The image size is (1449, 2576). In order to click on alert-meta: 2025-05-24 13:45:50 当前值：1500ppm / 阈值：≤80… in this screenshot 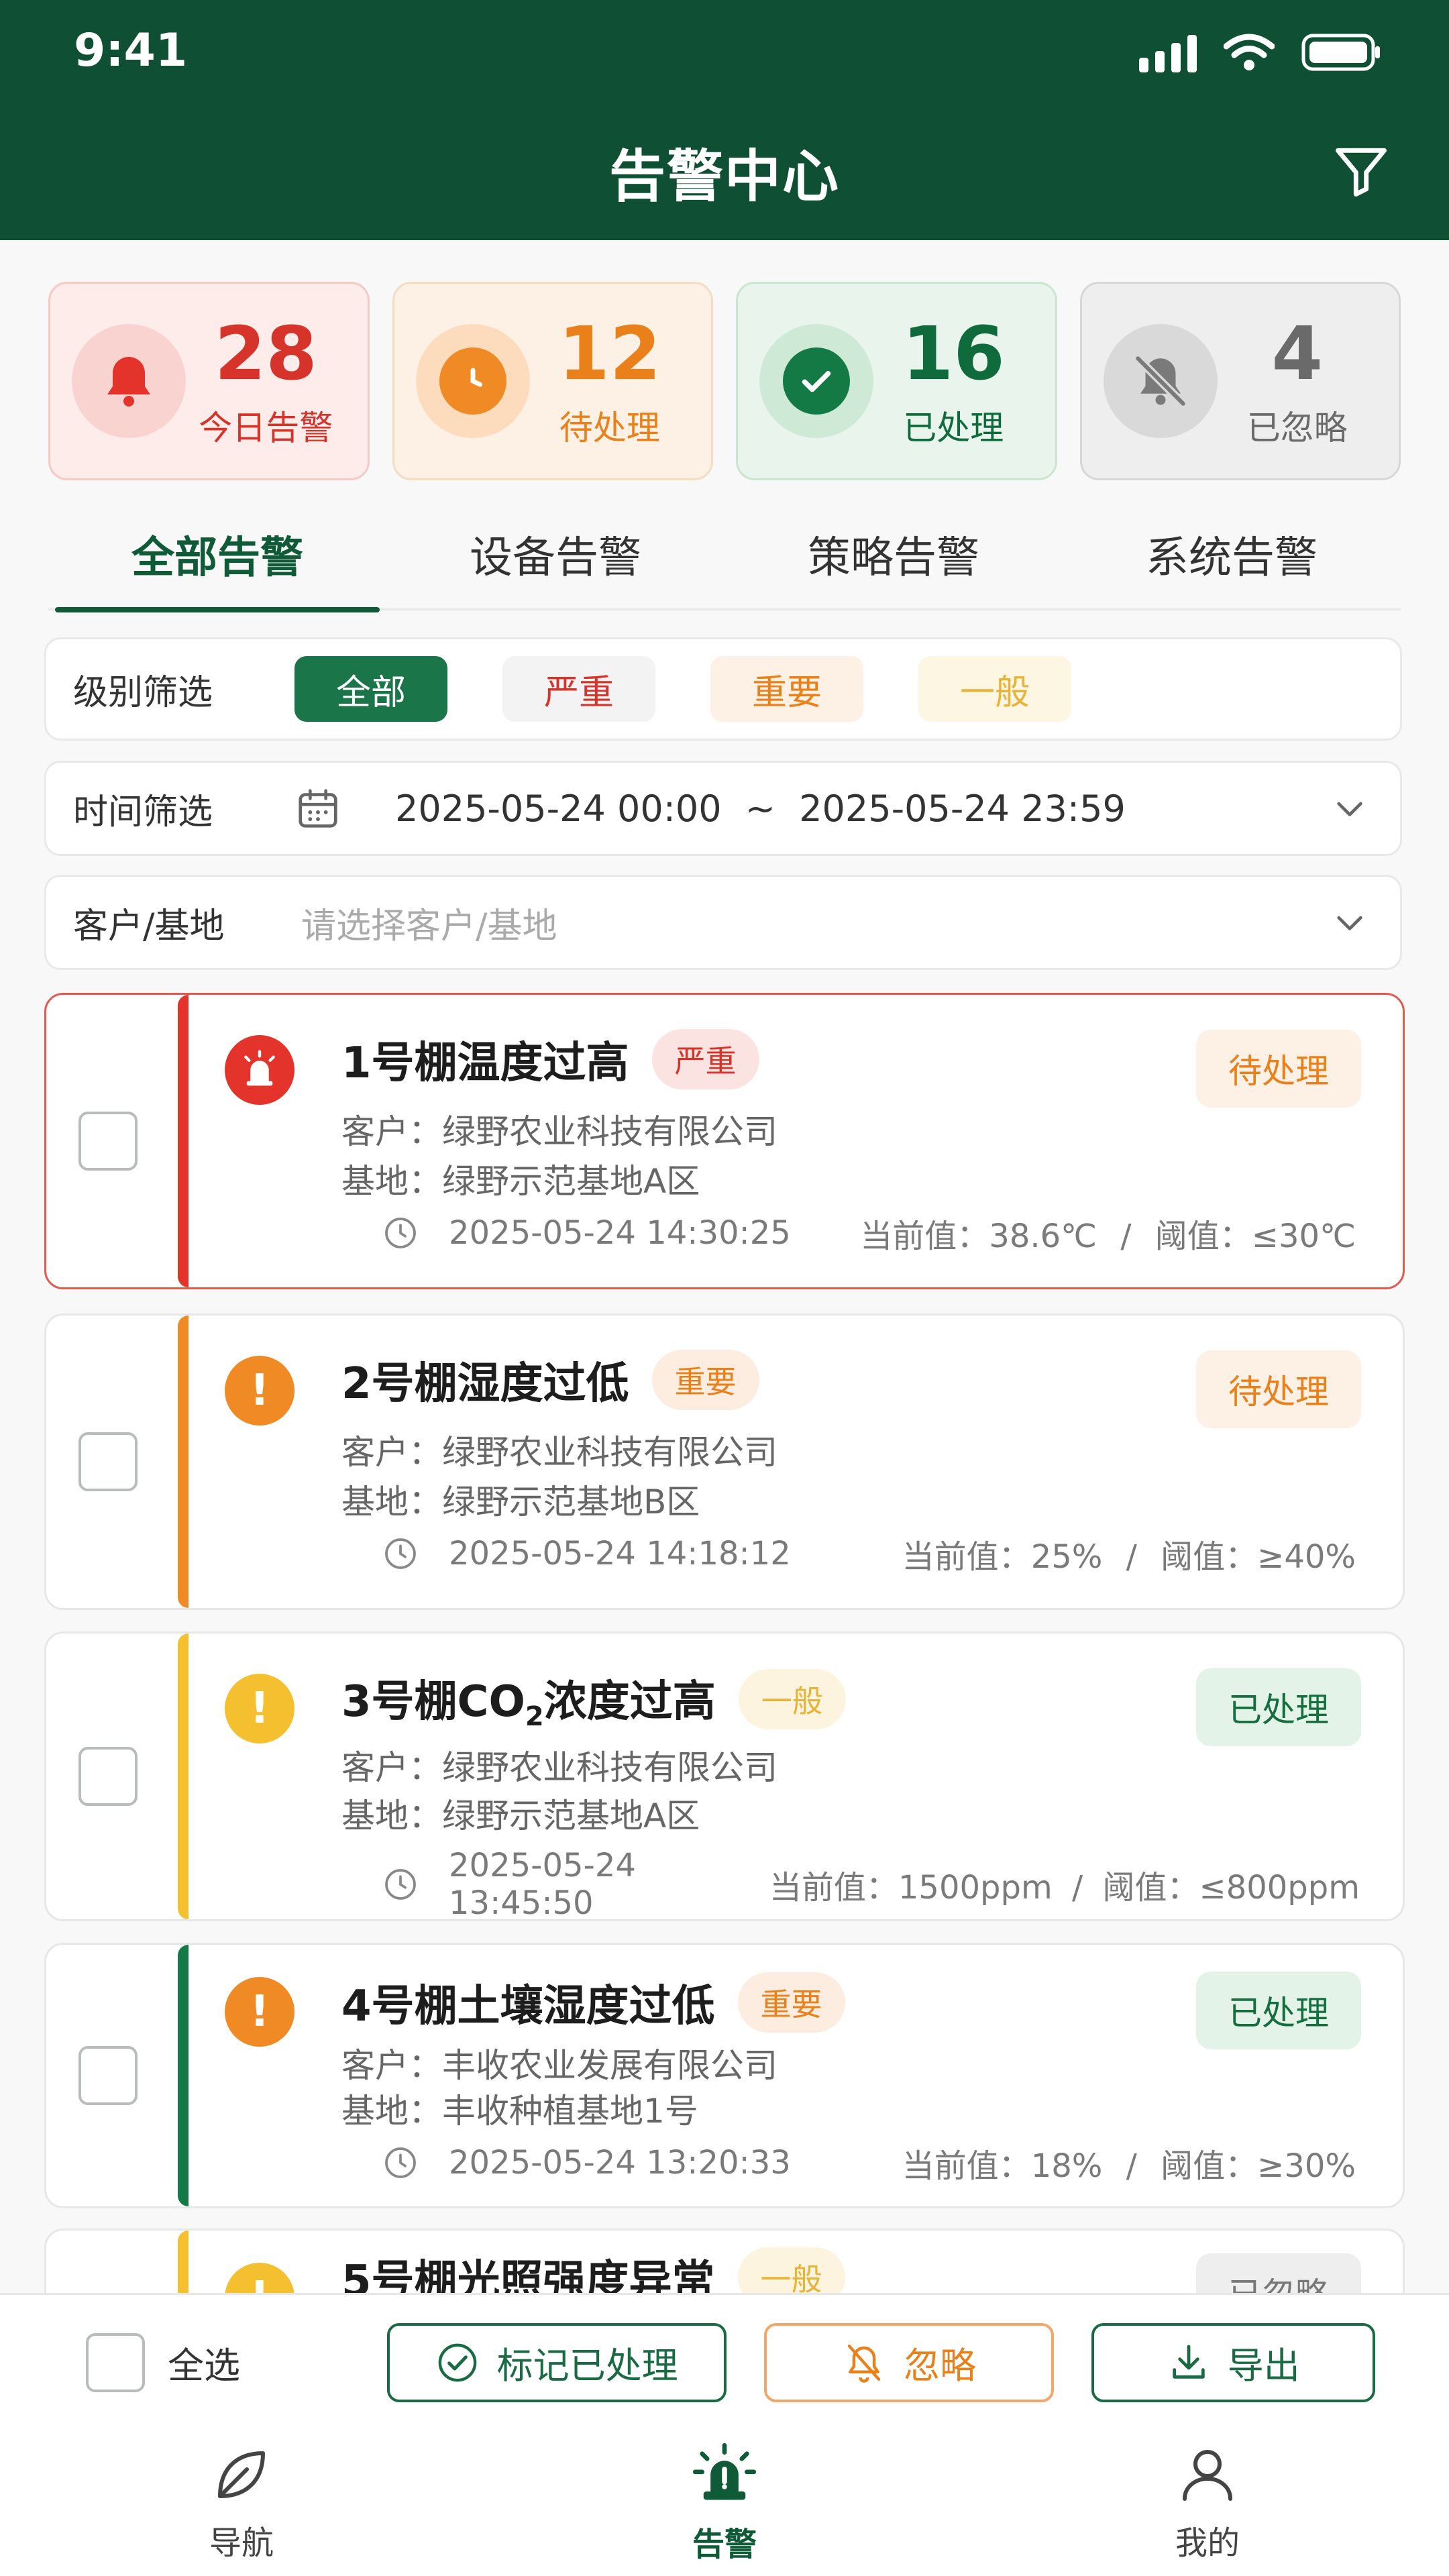, I will do `click(871, 1884)`.